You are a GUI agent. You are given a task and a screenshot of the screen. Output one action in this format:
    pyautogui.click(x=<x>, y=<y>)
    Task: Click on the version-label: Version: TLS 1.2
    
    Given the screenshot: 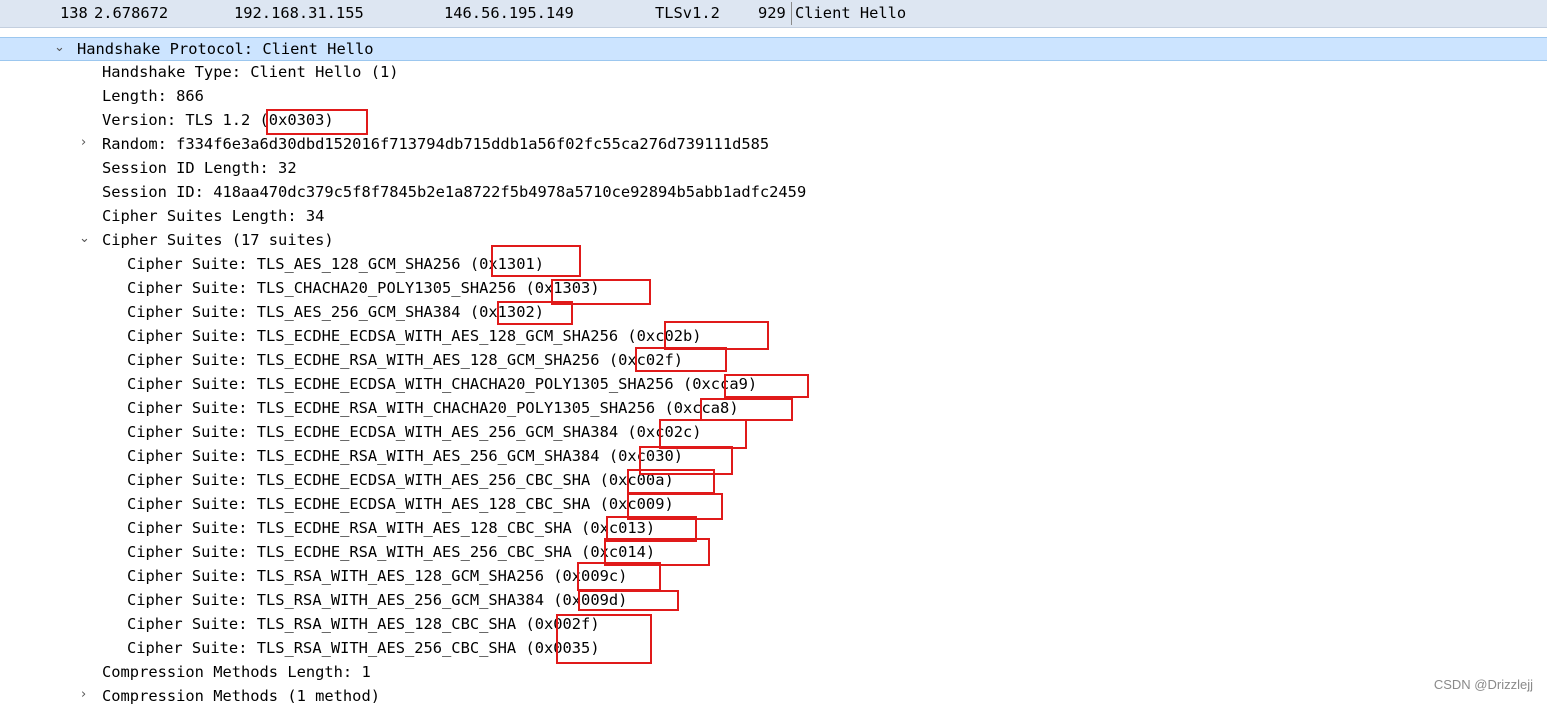 What is the action you would take?
    pyautogui.click(x=181, y=120)
    